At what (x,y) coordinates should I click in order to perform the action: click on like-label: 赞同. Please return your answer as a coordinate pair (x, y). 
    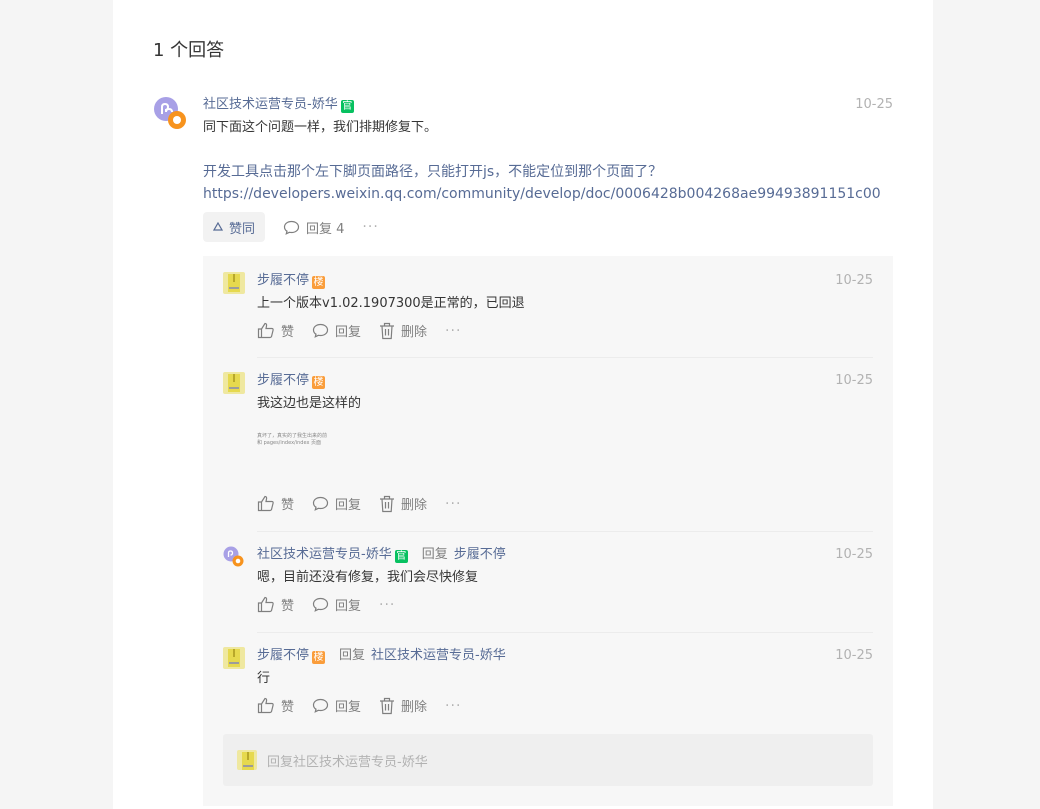
    Looking at the image, I should click on (242, 229).